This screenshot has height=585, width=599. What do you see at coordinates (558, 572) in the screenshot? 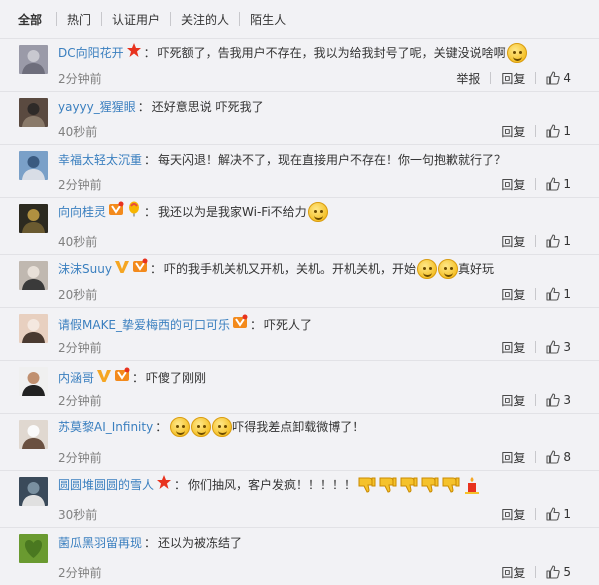
I see `like-button: 5` at bounding box center [558, 572].